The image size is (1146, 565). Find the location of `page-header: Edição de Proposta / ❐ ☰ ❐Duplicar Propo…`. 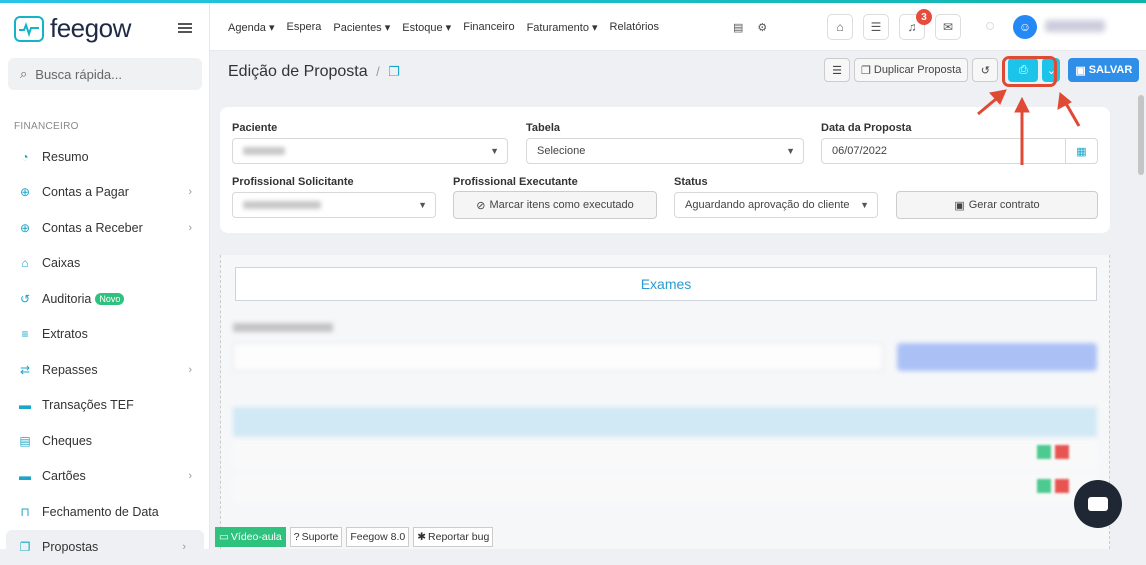

page-header: Edição de Proposta / ❐ ☰ ❐Duplicar Propo… is located at coordinates (678, 72).